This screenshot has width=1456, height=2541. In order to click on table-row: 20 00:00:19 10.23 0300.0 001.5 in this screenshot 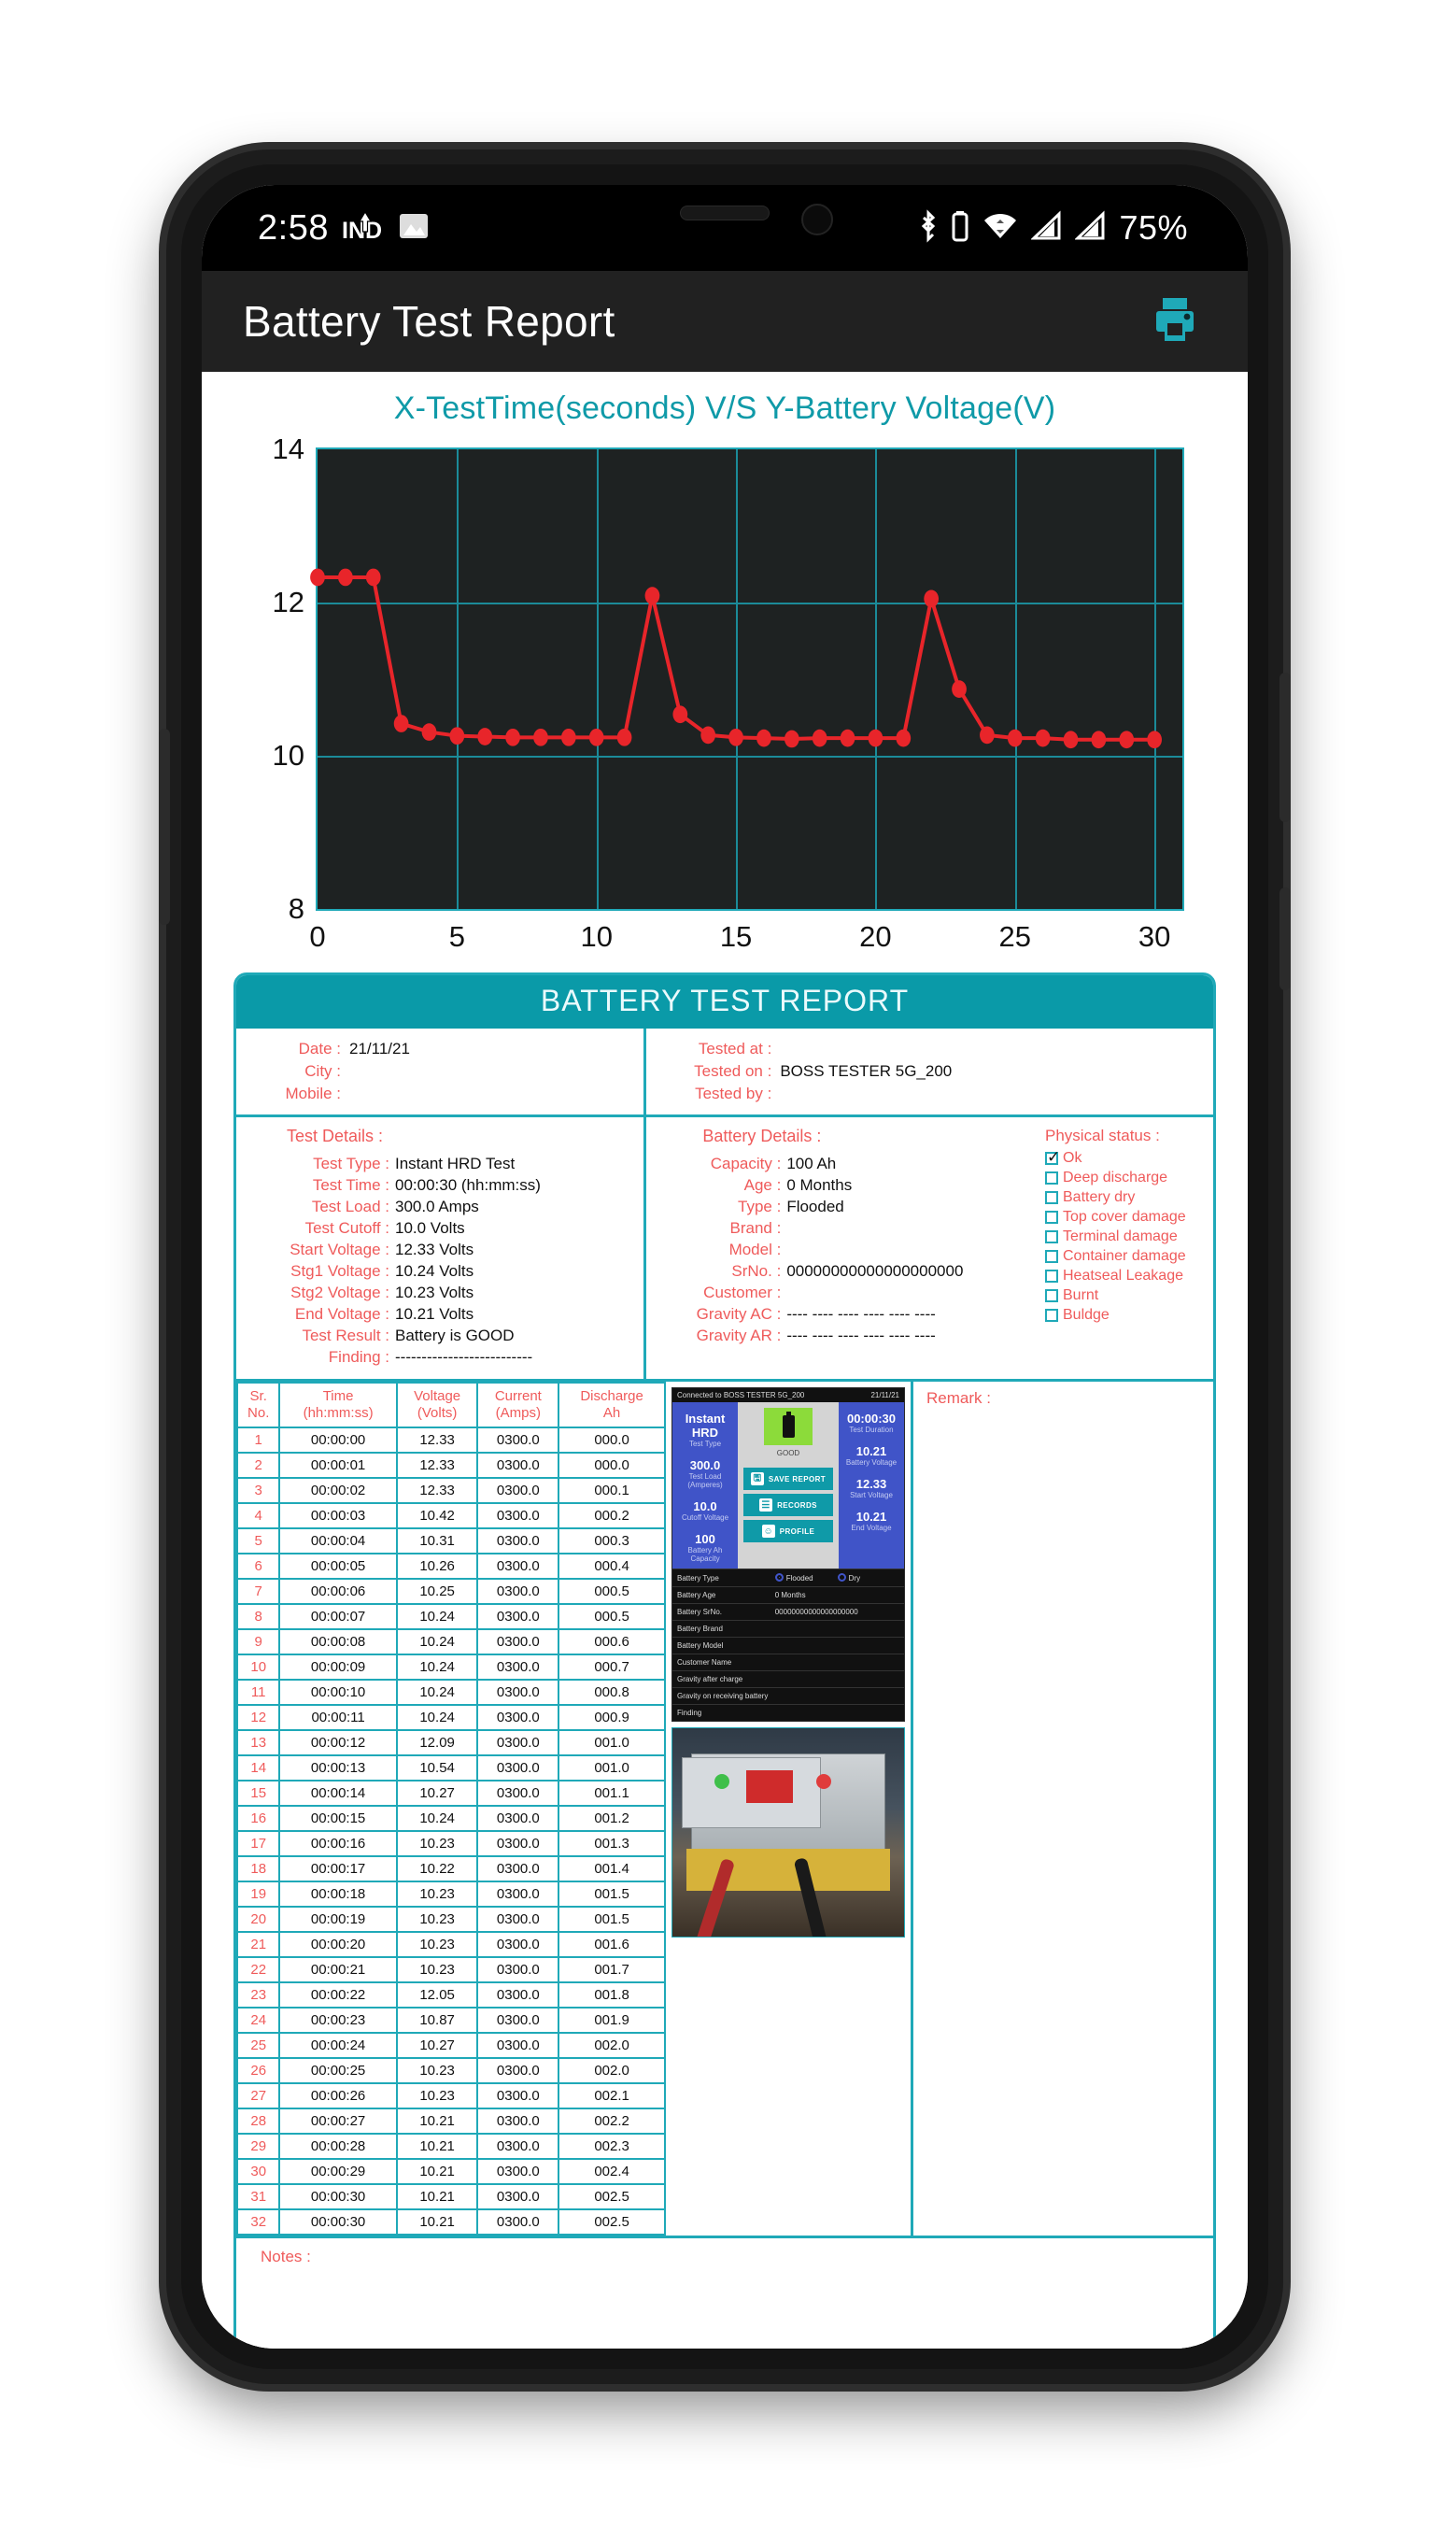, I will do `click(451, 1920)`.